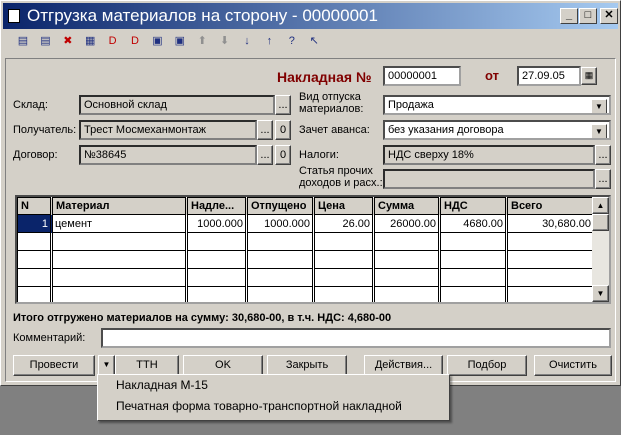 This screenshot has height=435, width=621. I want to click on insert2-icon: ▣, so click(180, 41).